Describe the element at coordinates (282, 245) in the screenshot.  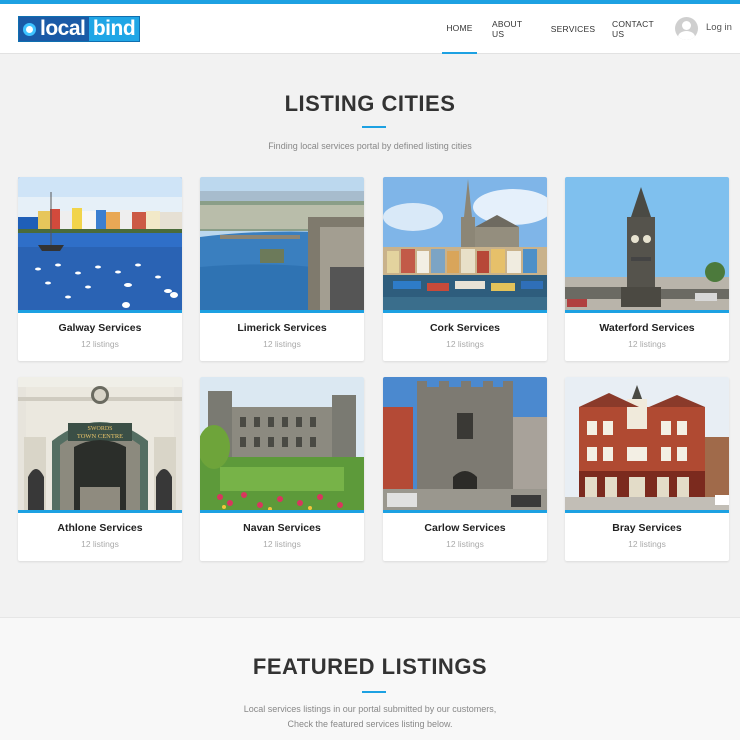
I see `limerick-photo` at that location.